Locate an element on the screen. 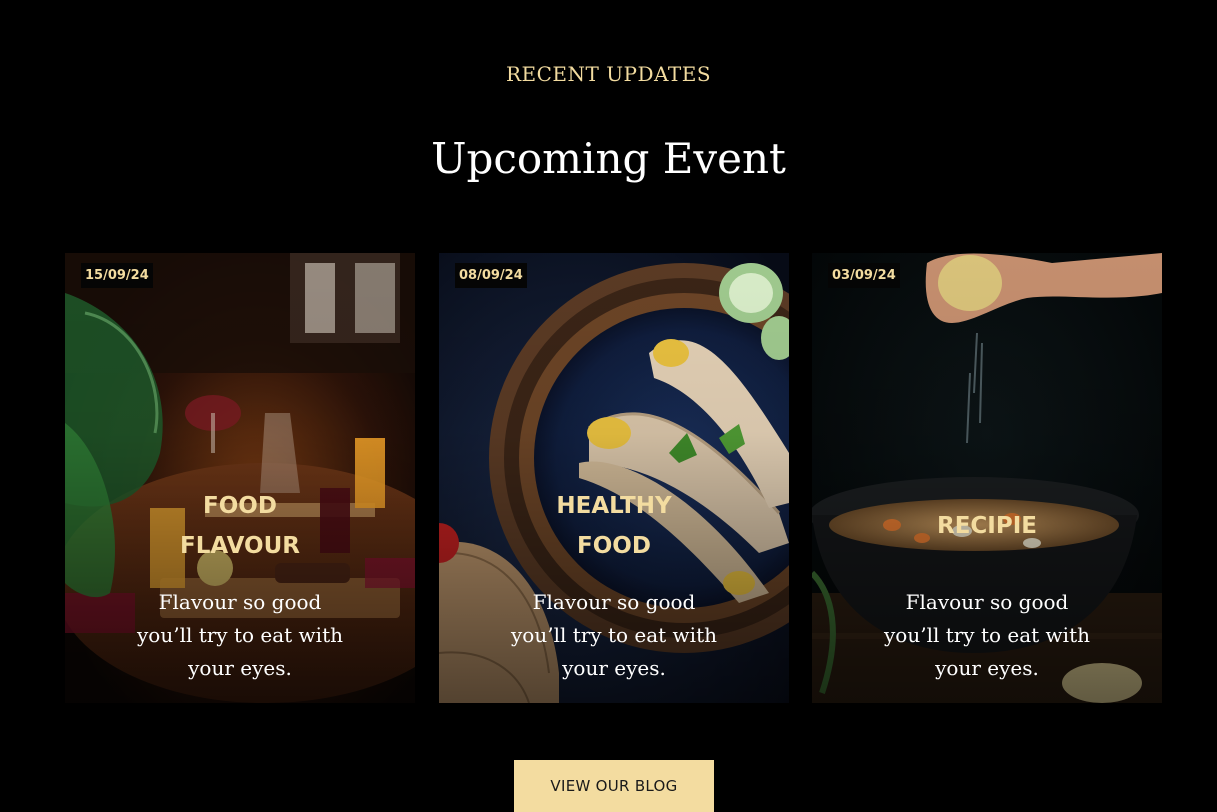  event-title-line1: FOOD is located at coordinates (240, 506).